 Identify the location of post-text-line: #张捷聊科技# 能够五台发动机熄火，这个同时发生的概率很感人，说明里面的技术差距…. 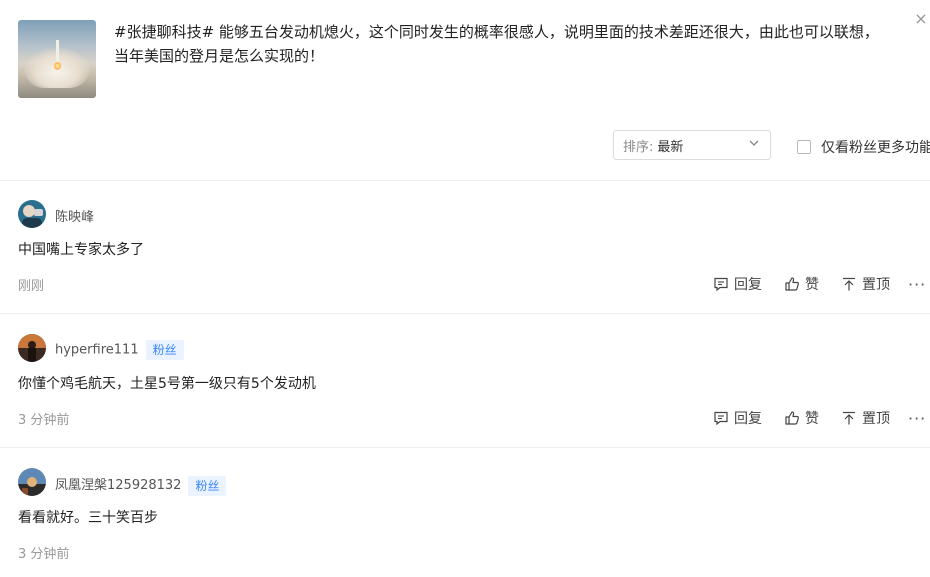
(496, 32).